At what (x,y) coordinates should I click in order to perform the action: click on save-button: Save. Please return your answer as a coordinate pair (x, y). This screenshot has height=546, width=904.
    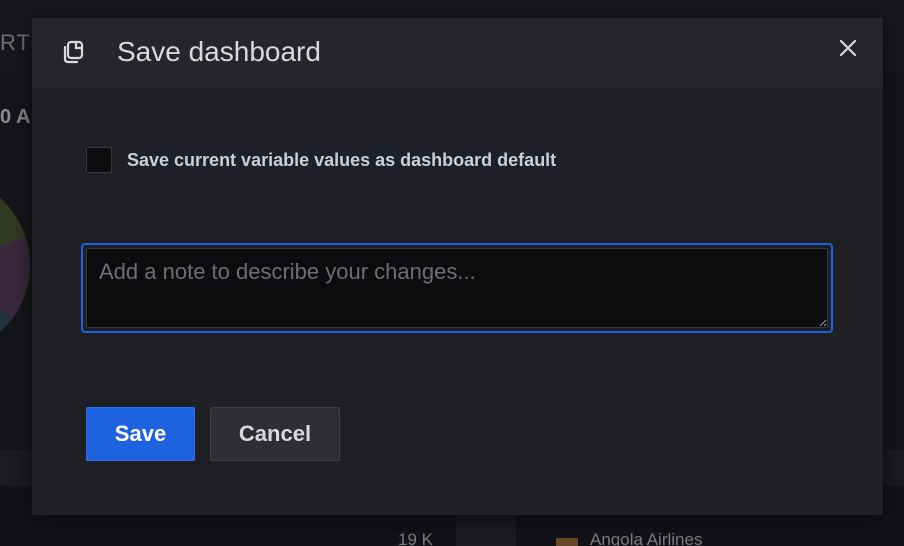
    Looking at the image, I should click on (140, 434).